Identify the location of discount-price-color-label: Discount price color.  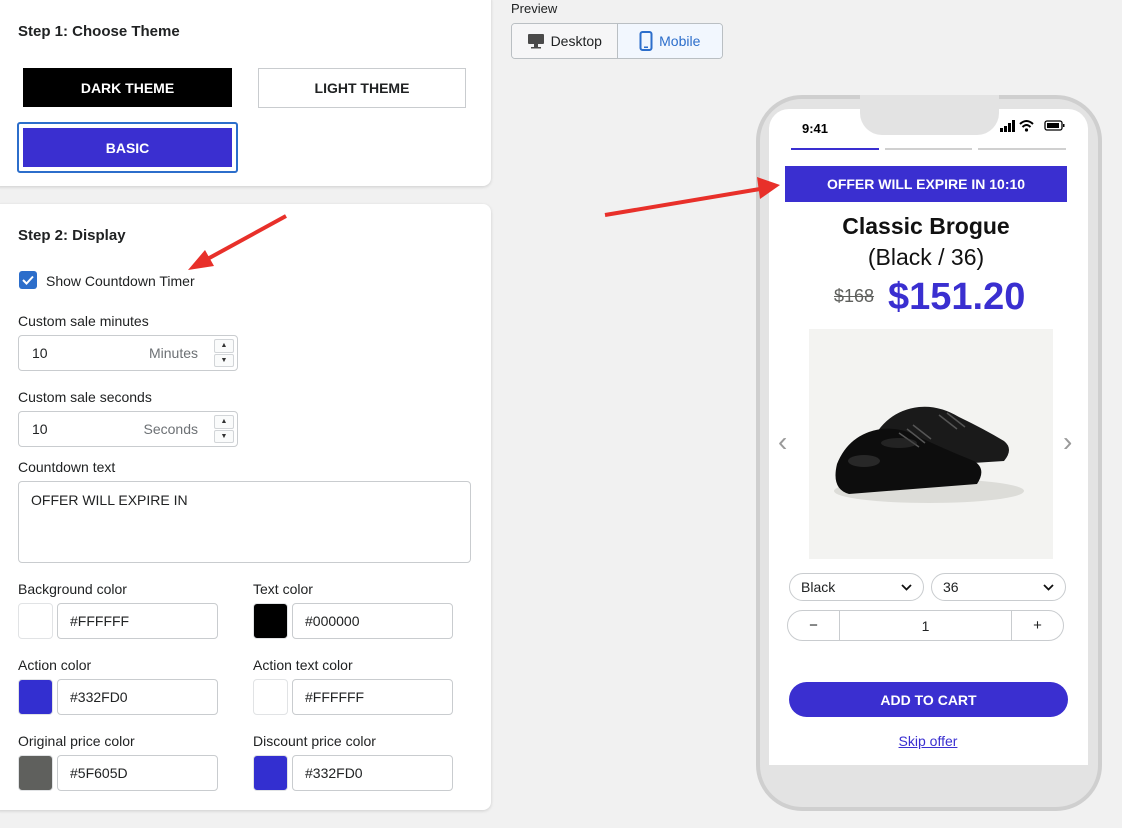
(314, 741).